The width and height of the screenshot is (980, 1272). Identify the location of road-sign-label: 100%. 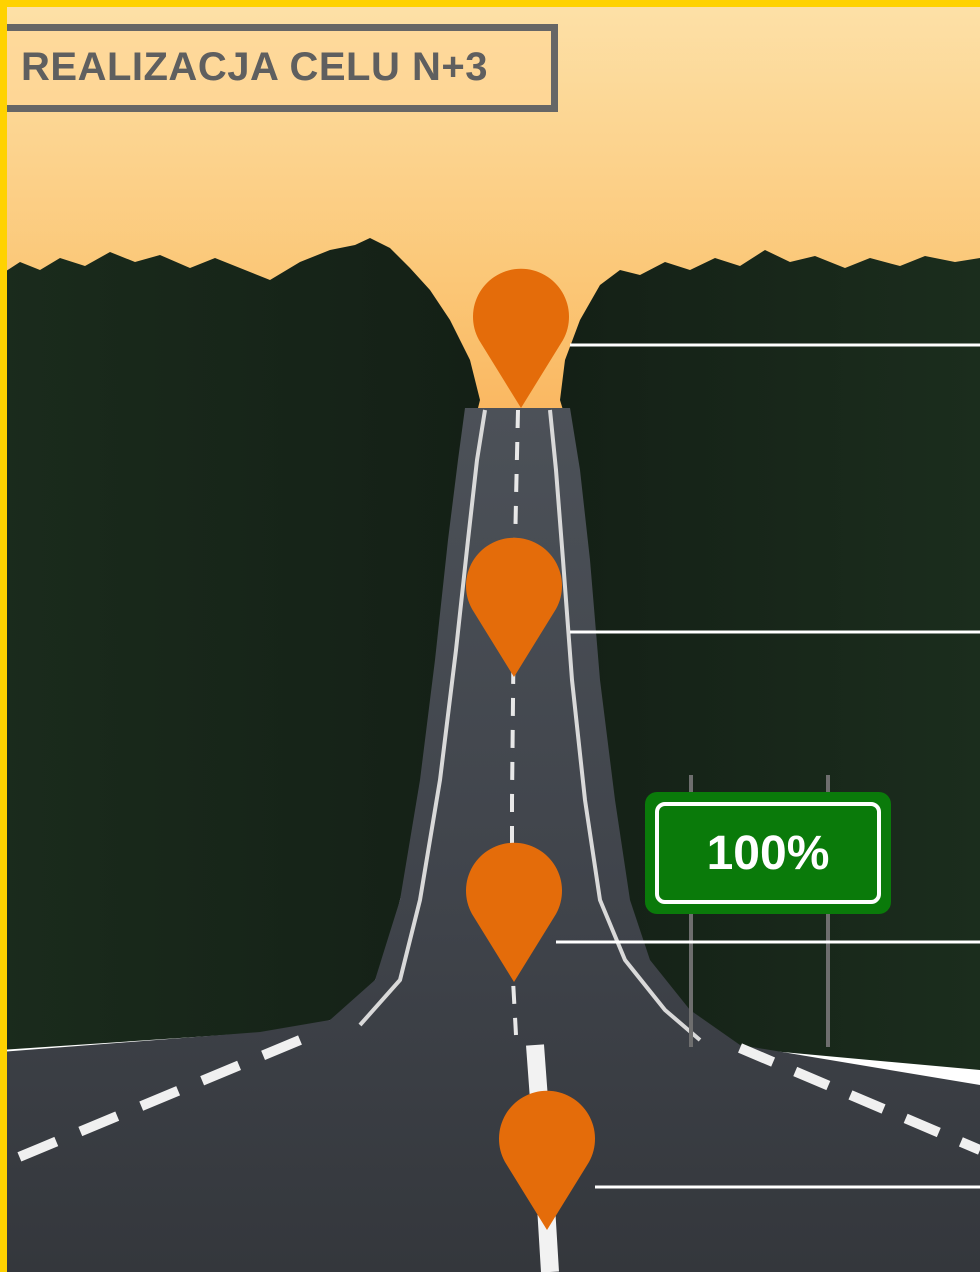
(768, 853).